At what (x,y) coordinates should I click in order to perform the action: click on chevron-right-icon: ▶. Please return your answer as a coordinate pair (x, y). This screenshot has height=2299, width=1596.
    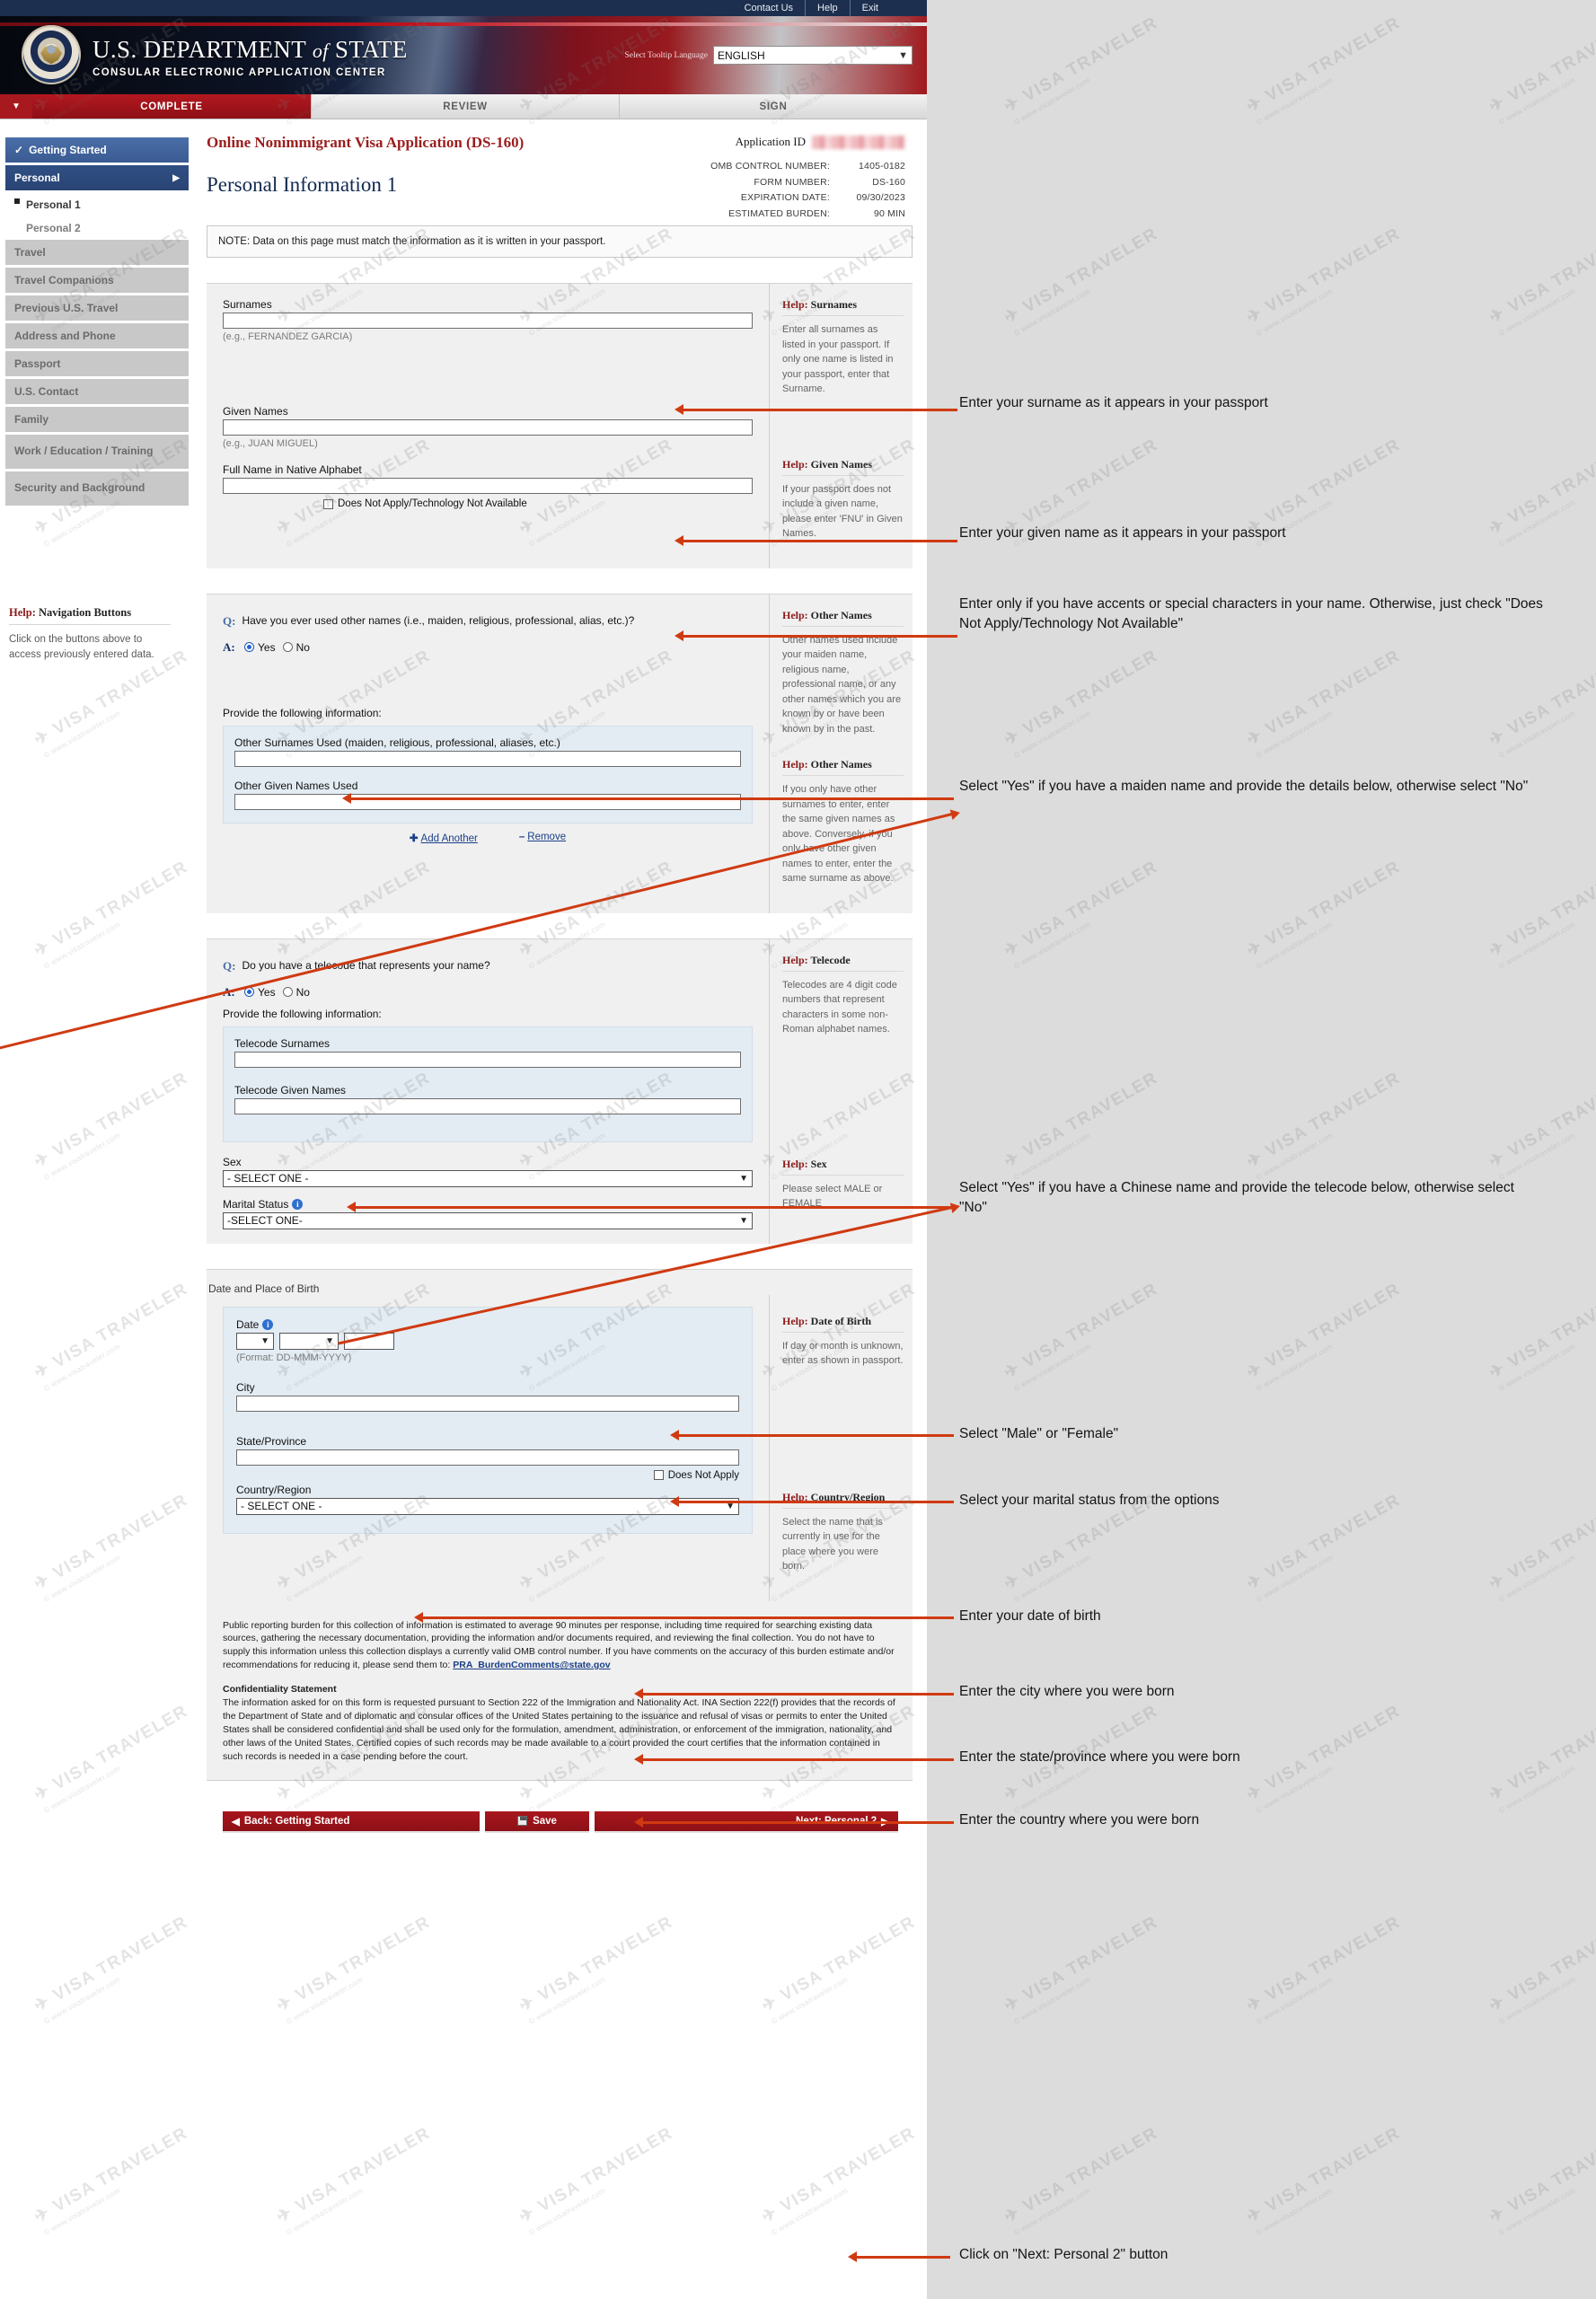
    Looking at the image, I should click on (176, 178).